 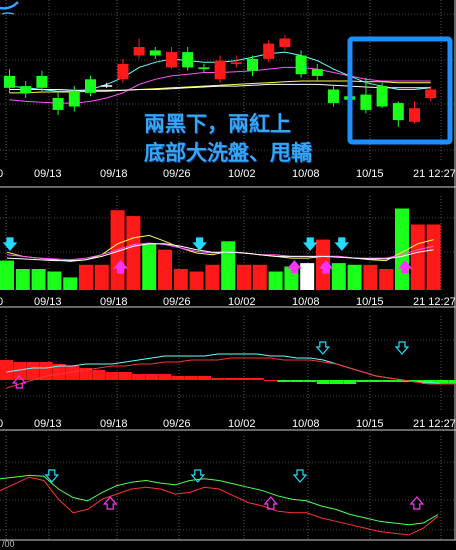 What do you see at coordinates (8, 544) in the screenshot?
I see `corner-label: /00` at bounding box center [8, 544].